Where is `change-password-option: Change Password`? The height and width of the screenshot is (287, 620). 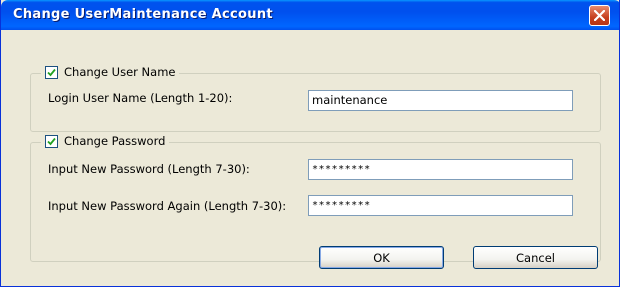 change-password-option: Change Password is located at coordinates (105, 141).